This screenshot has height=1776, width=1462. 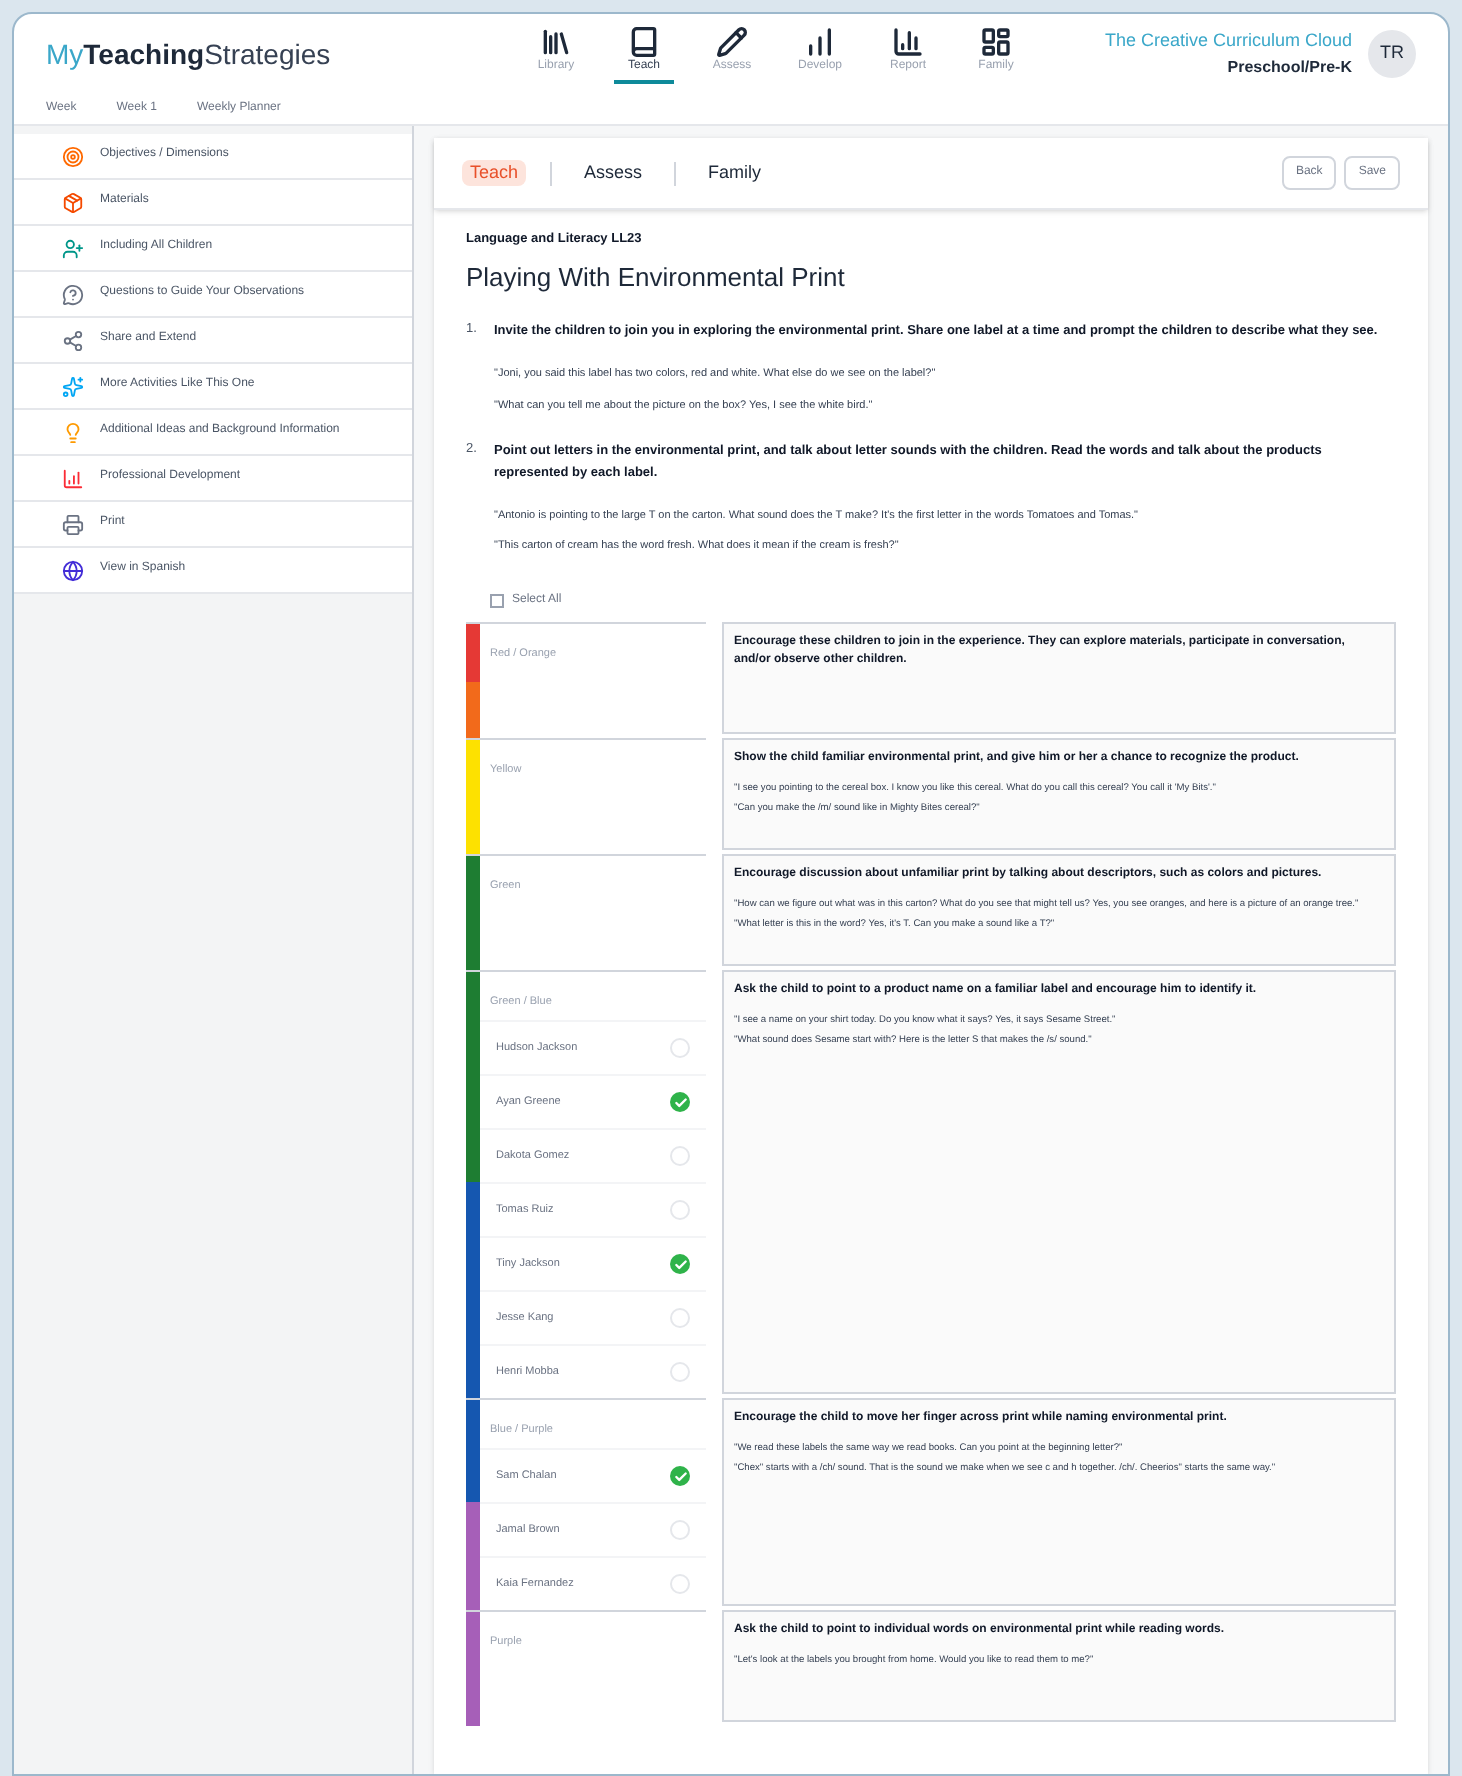 I want to click on globe-icon, so click(x=73, y=570).